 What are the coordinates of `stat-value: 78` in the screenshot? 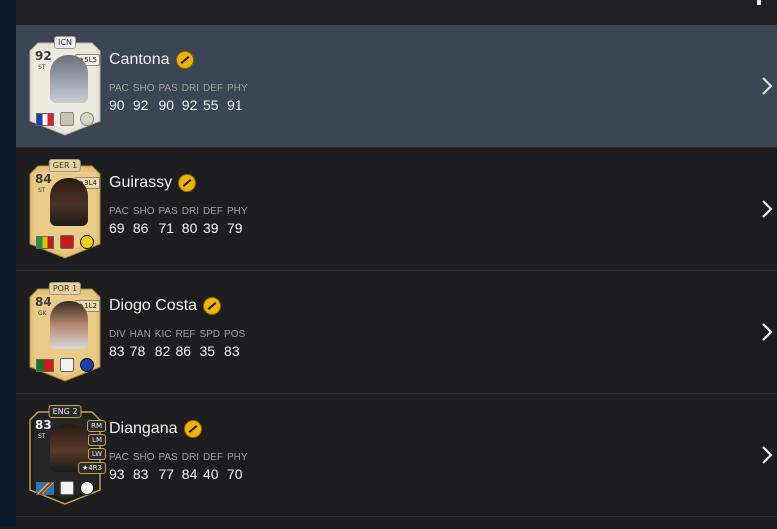 It's located at (137, 351).